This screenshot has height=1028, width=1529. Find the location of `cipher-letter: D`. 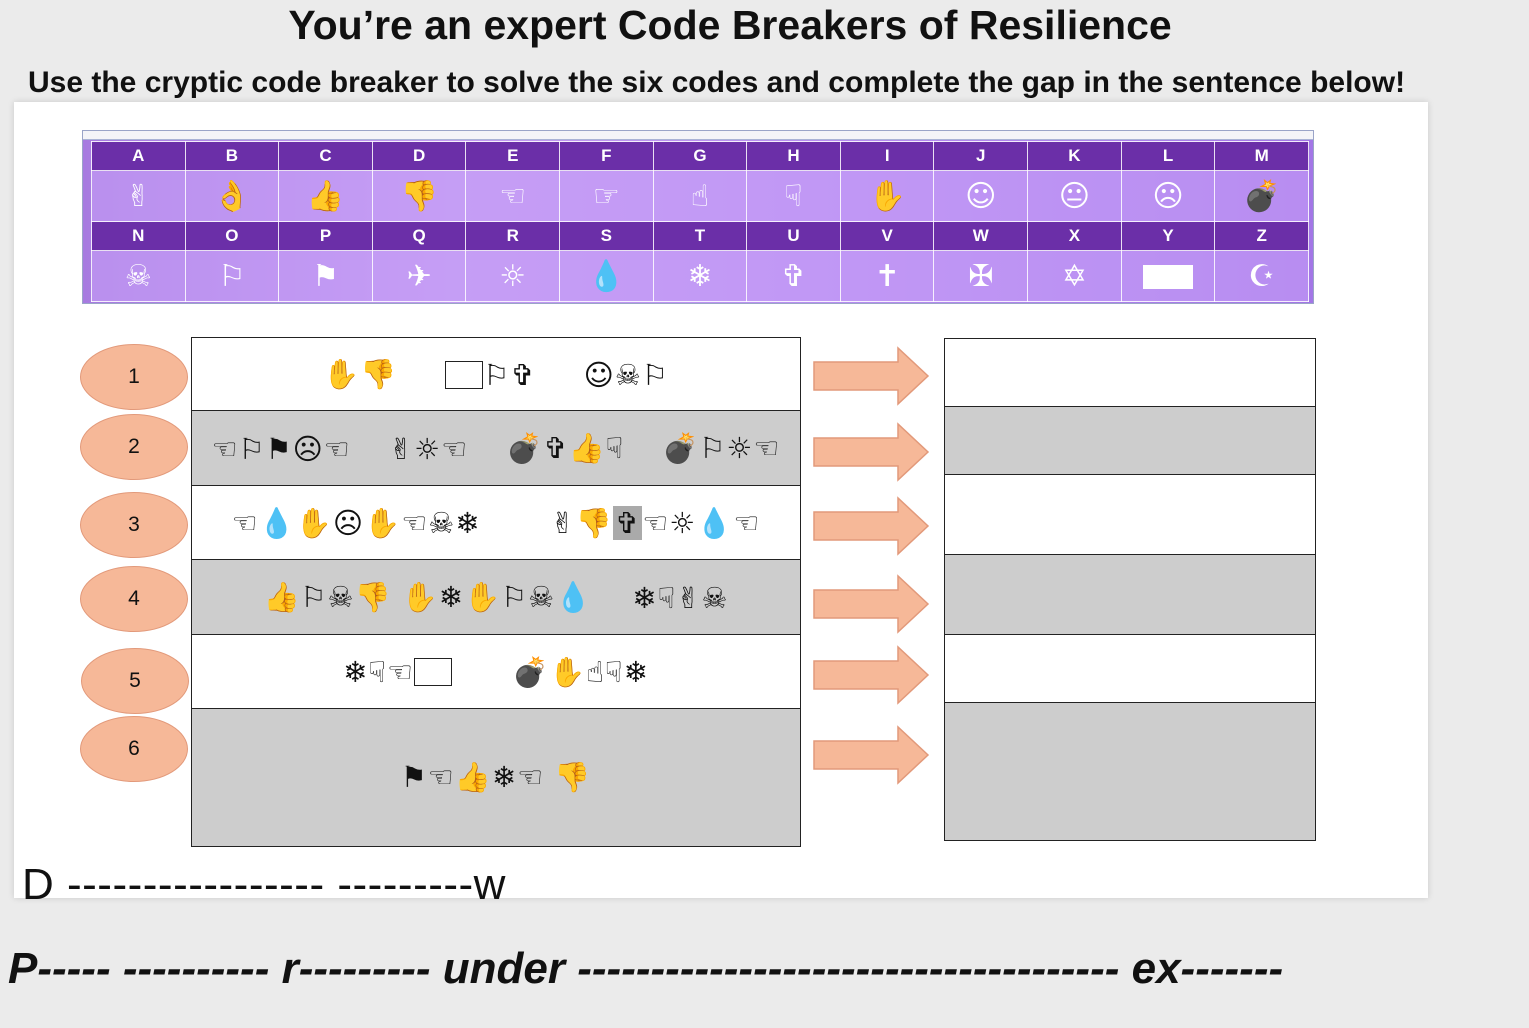

cipher-letter: D is located at coordinates (419, 156).